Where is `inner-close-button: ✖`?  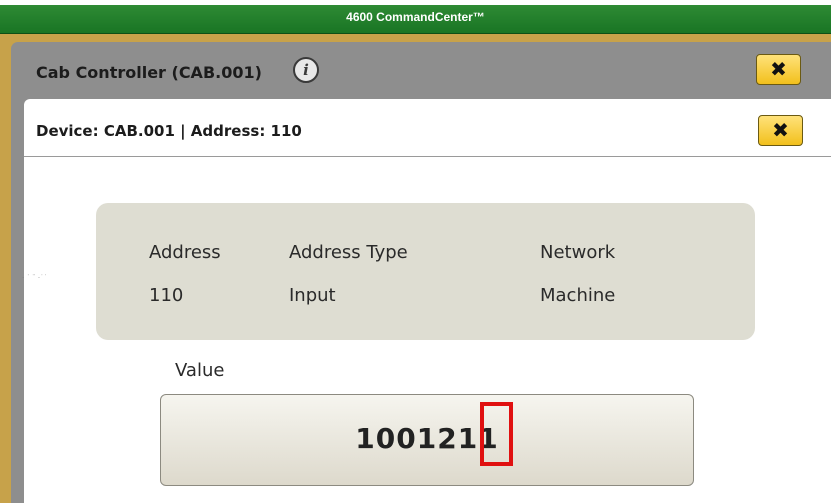 inner-close-button: ✖ is located at coordinates (780, 130).